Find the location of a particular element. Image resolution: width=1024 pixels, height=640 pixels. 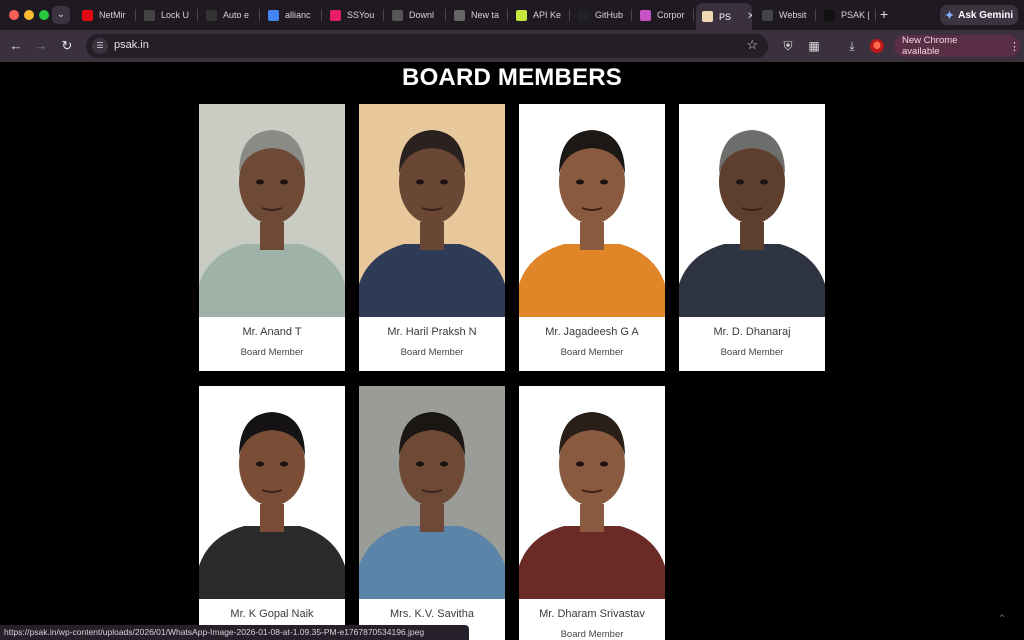

tab-label: Websit is located at coordinates (793, 15).